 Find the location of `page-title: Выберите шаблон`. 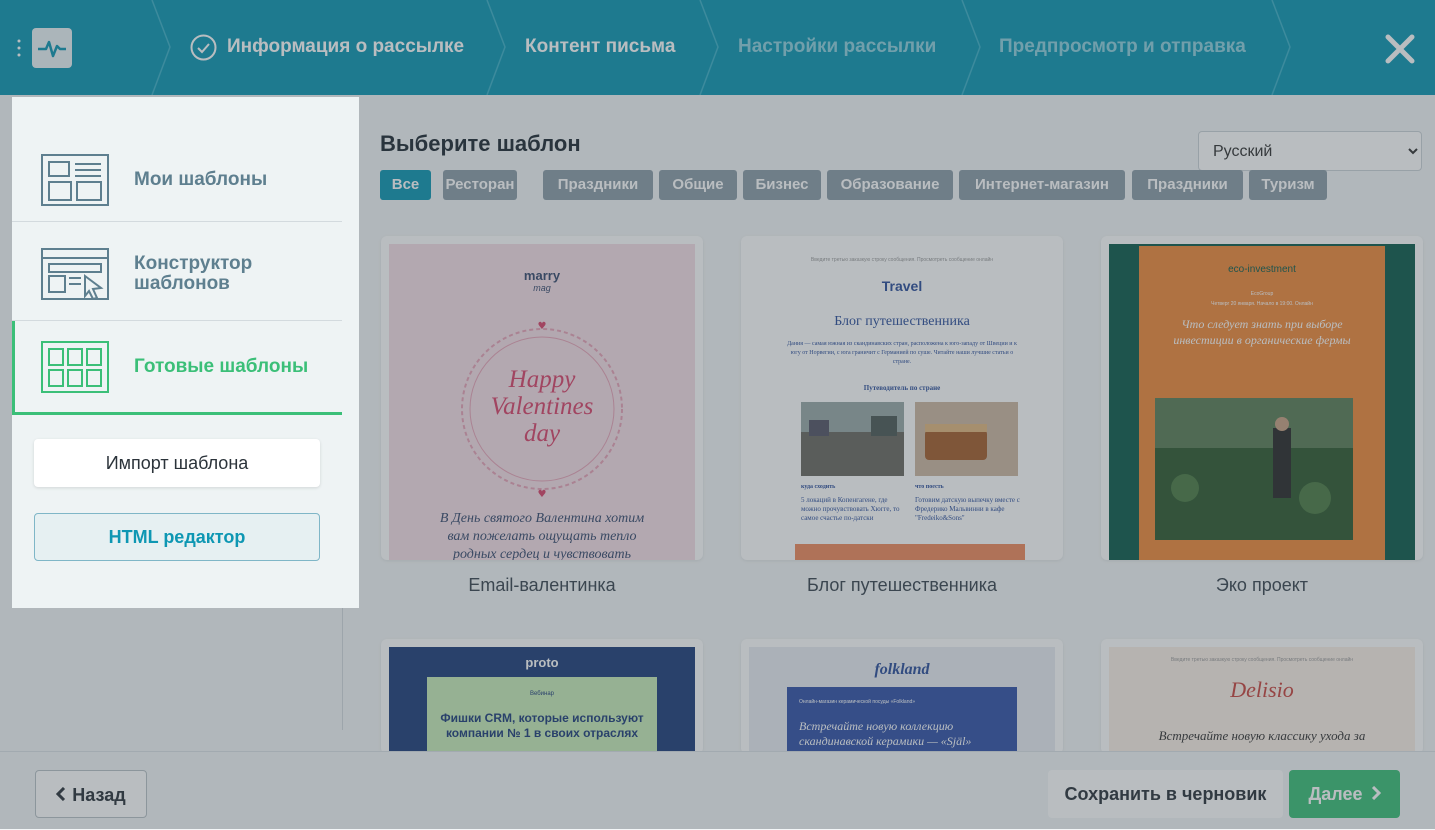

page-title: Выберите шаблон is located at coordinates (480, 143).